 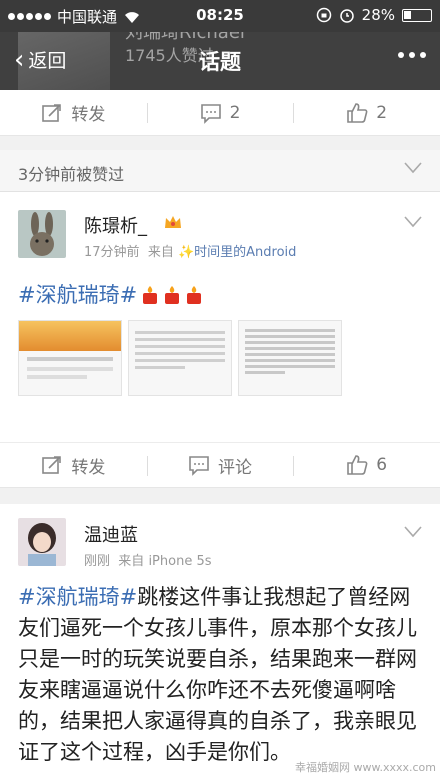 What do you see at coordinates (112, 252) in the screenshot?
I see `post-time: 17分钟前` at bounding box center [112, 252].